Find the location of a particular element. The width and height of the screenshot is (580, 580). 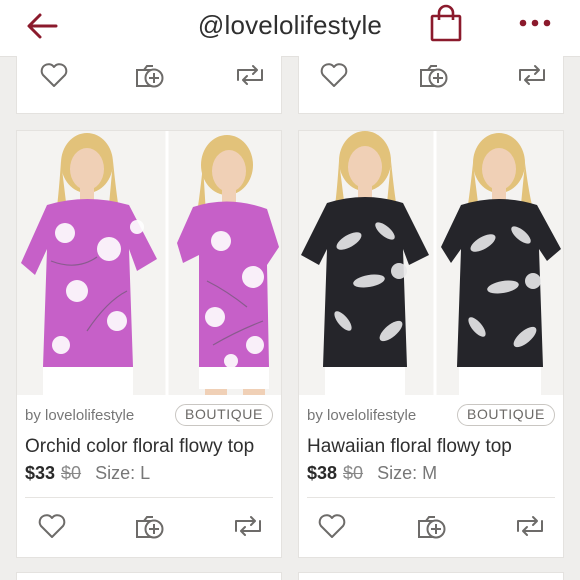

more-dots-icon is located at coordinates (535, 23).